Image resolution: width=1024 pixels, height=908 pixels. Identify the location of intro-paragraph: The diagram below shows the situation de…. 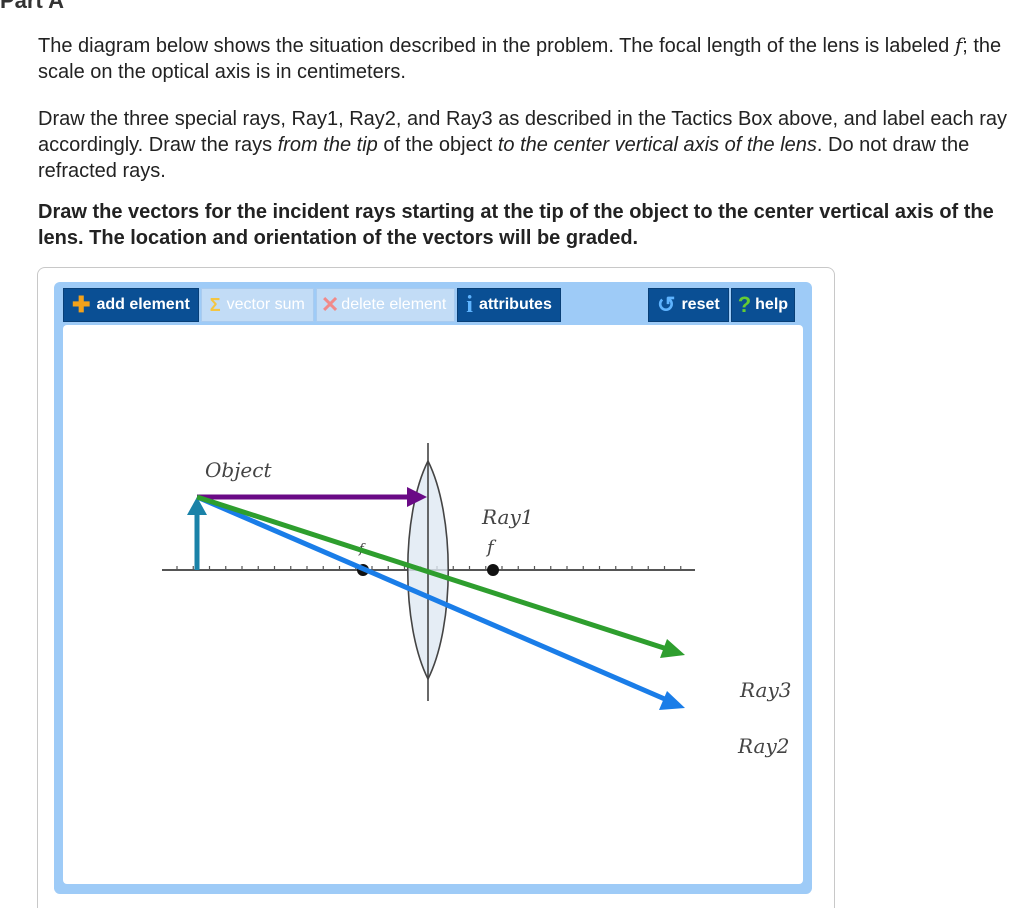
(525, 58).